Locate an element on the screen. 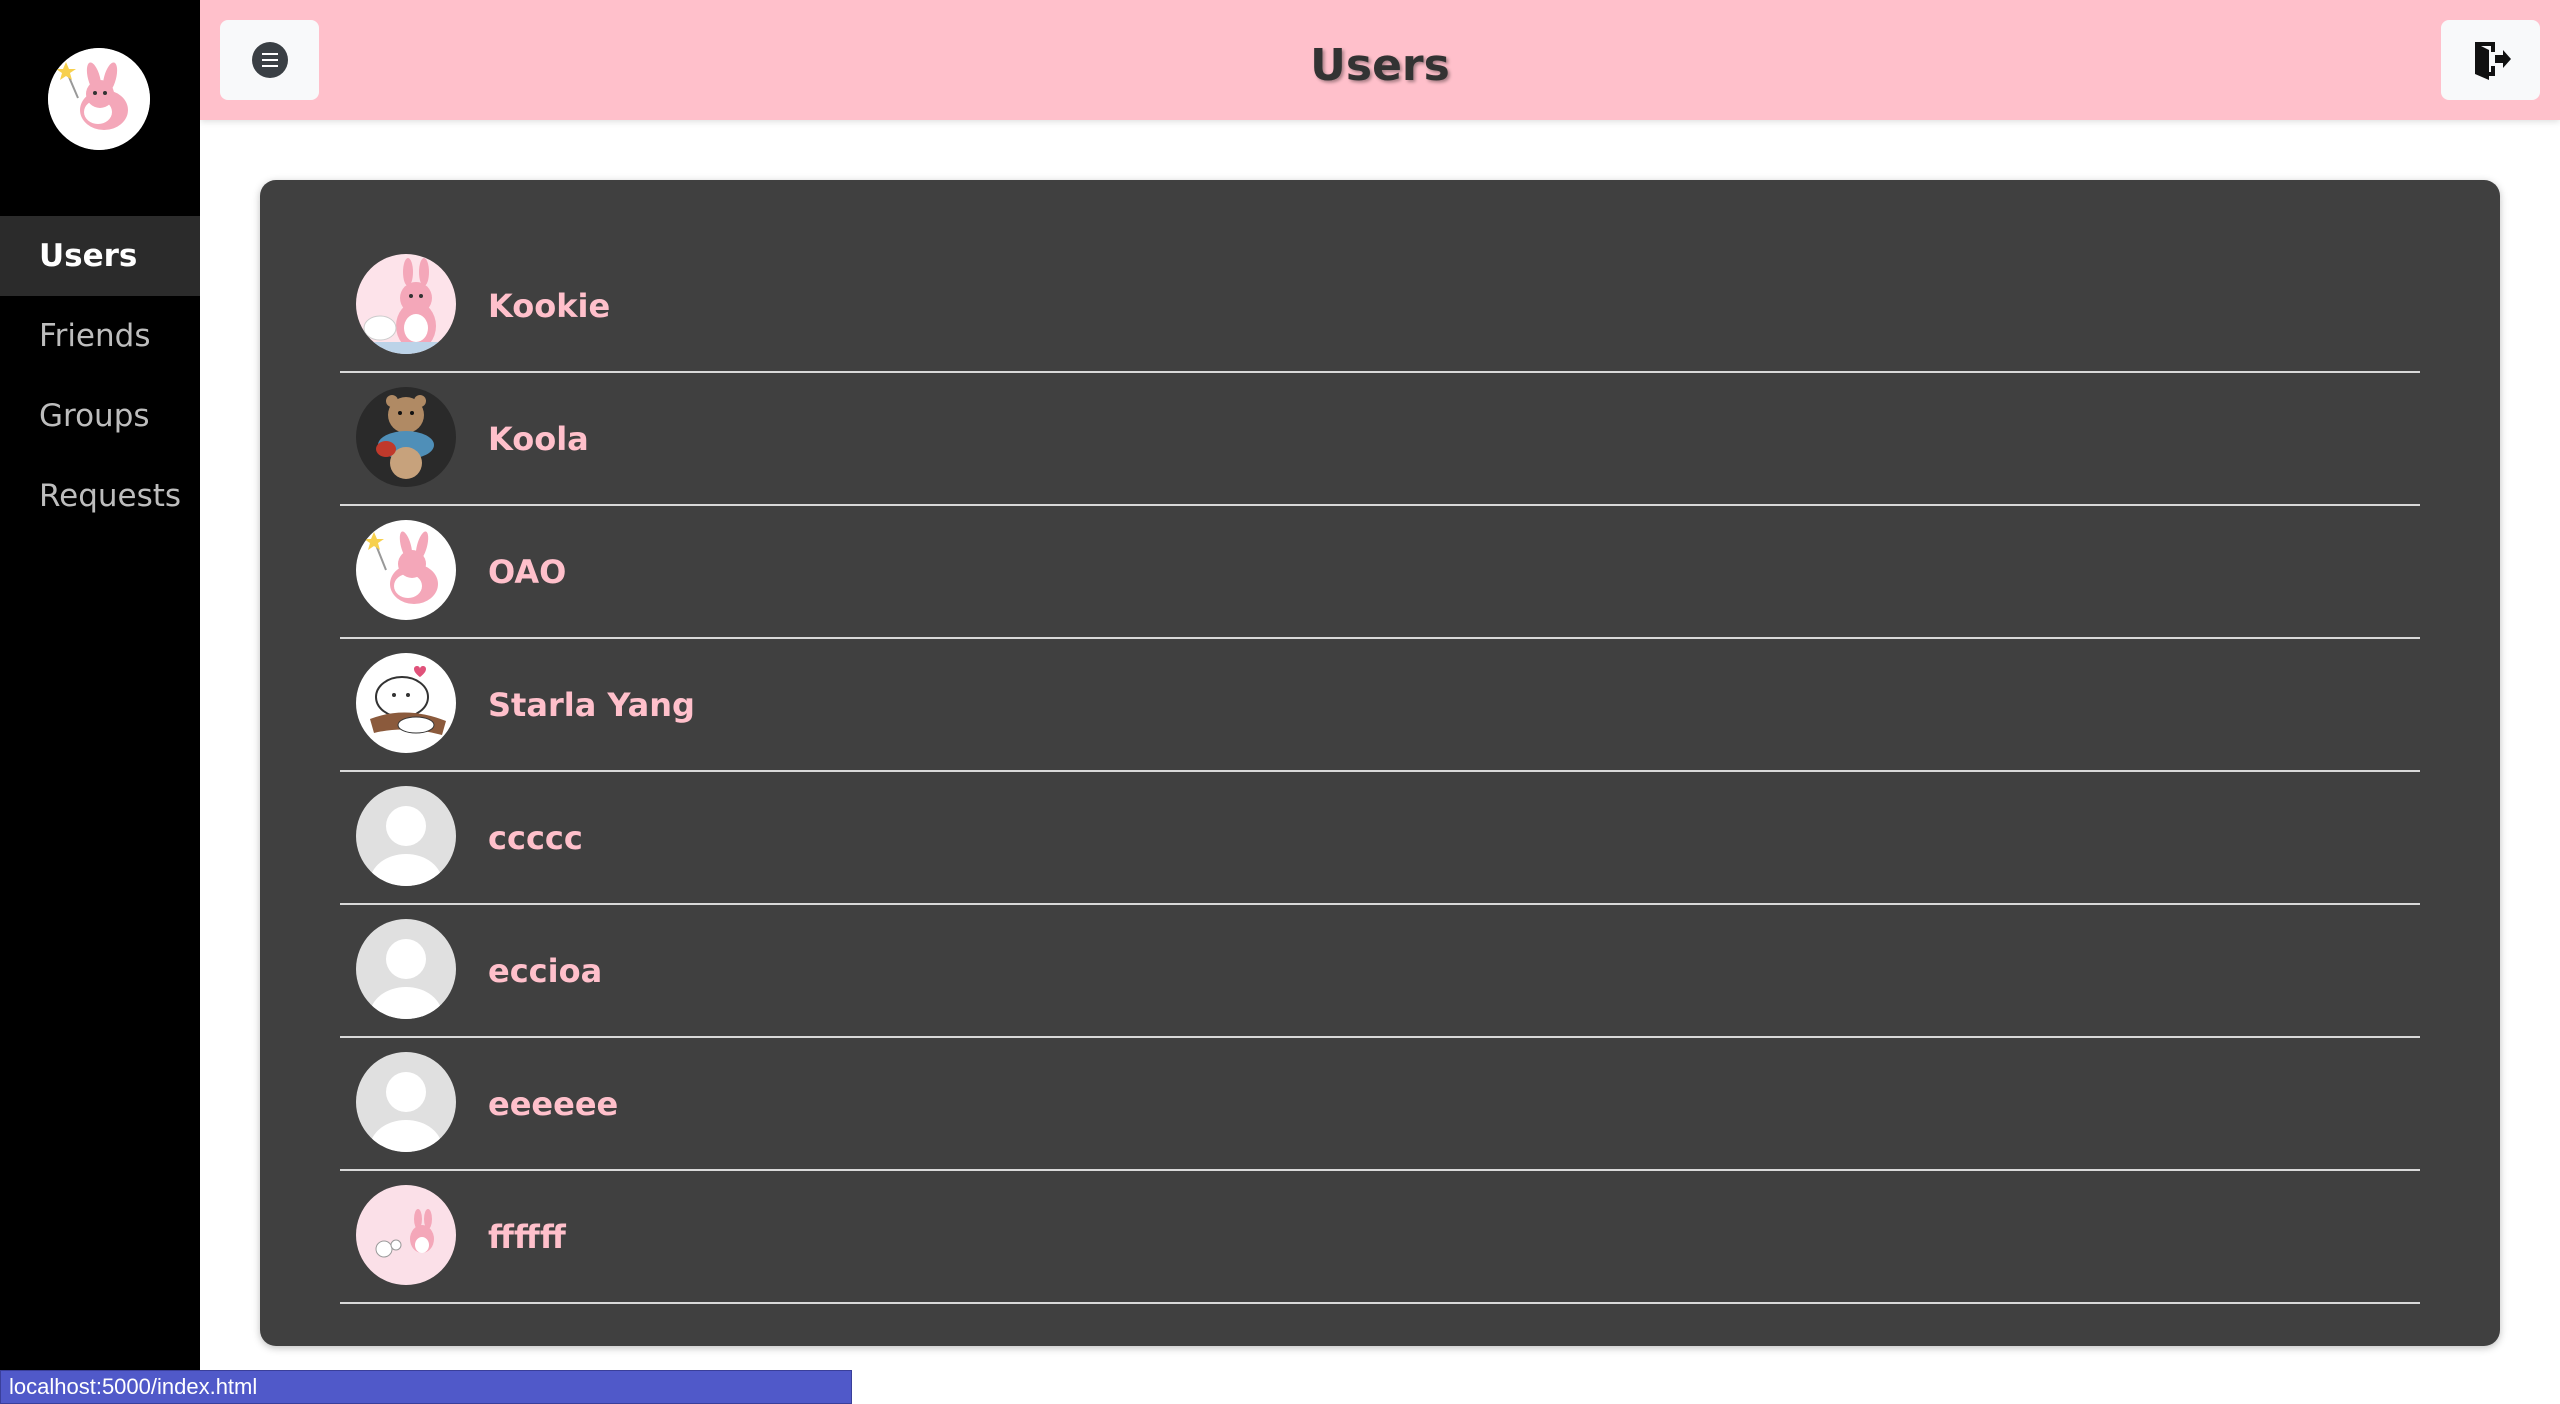 This screenshot has height=1404, width=2560. user-name: ccccc is located at coordinates (535, 838).